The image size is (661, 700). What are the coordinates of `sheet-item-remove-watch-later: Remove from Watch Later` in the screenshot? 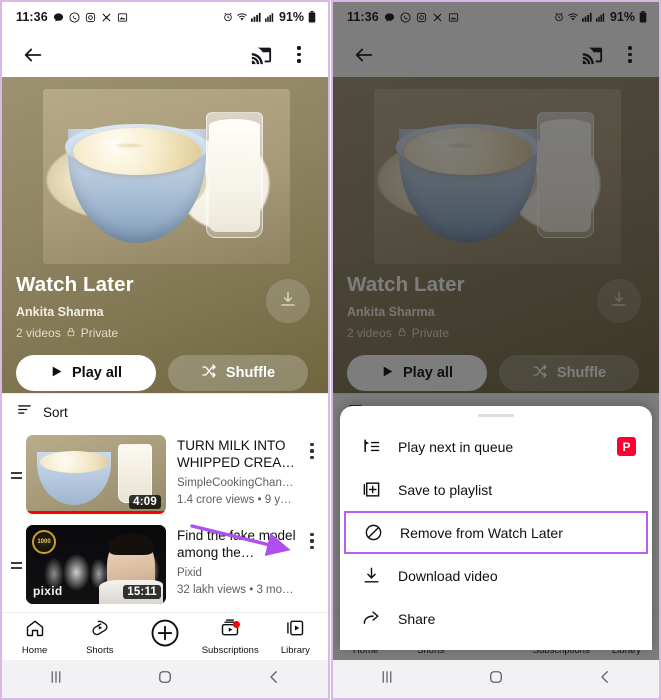 It's located at (496, 532).